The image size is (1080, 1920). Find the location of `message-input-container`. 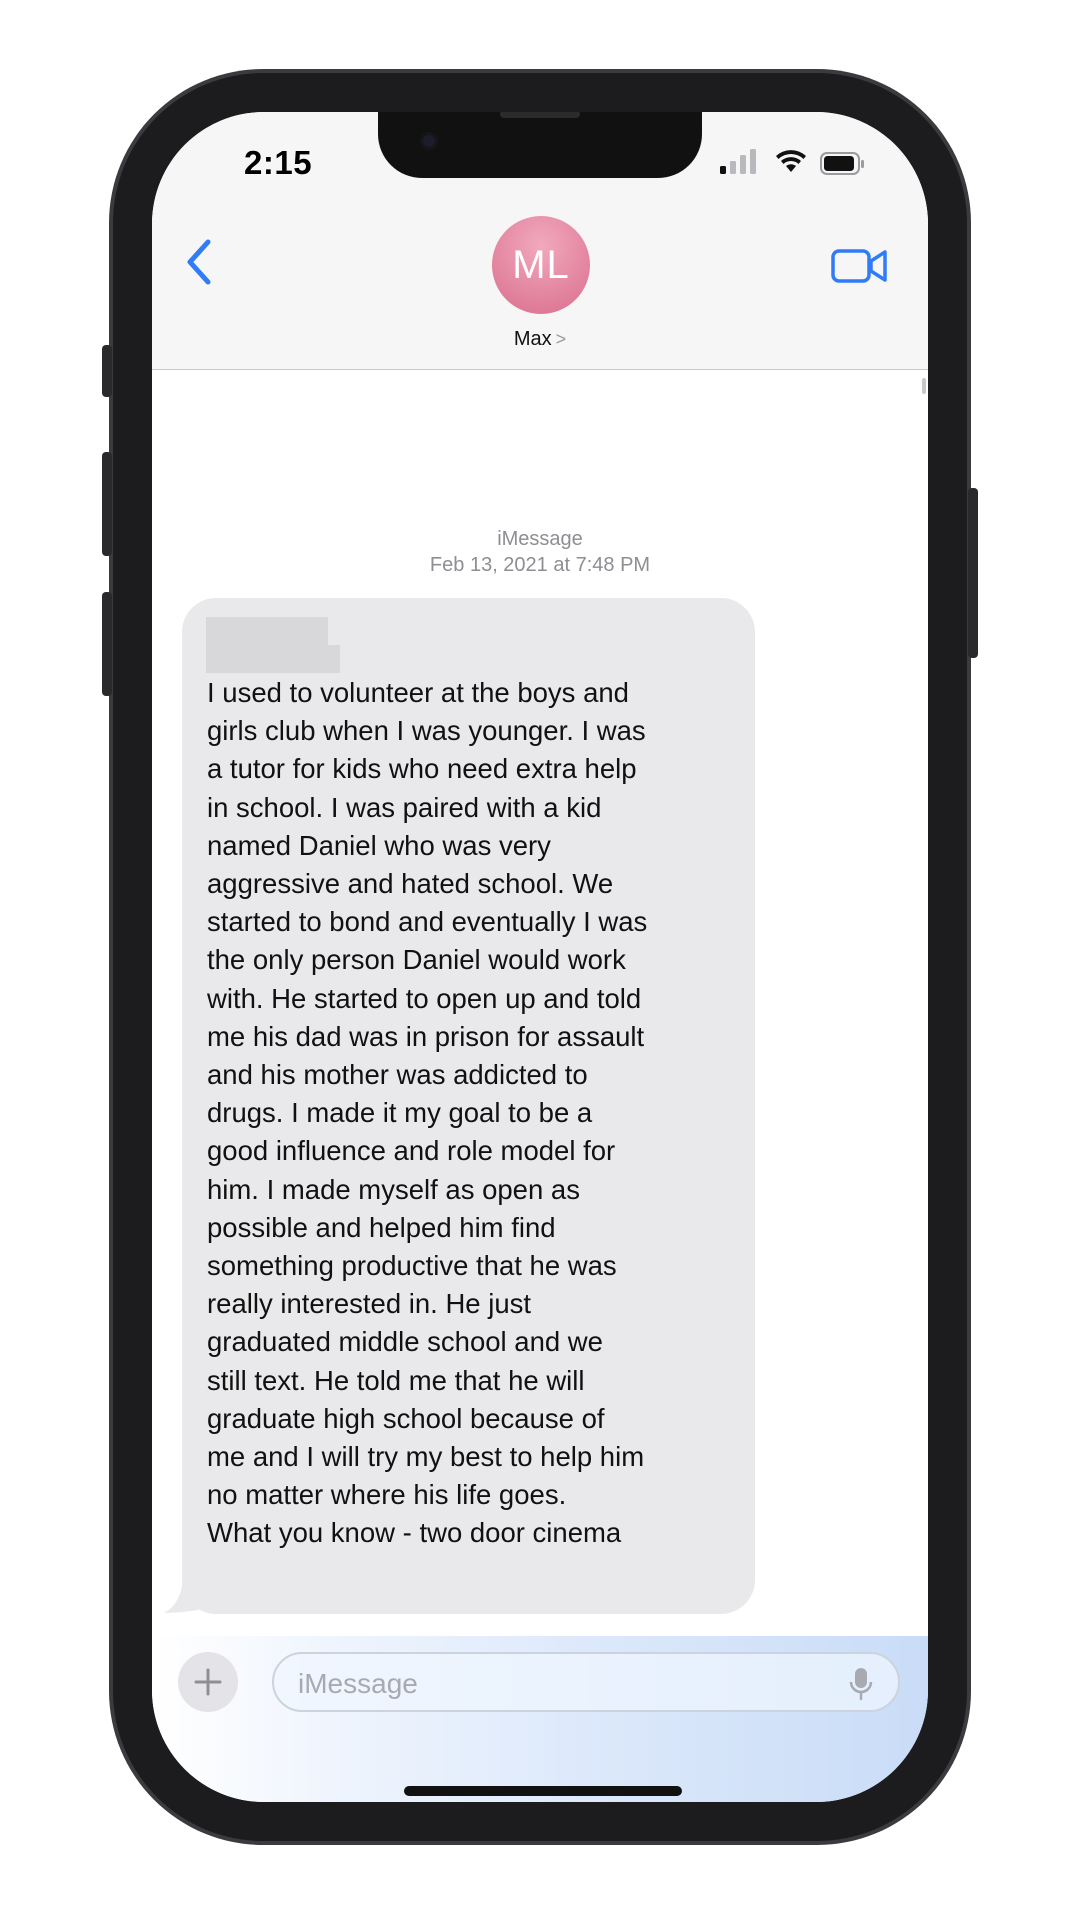

message-input-container is located at coordinates (586, 1682).